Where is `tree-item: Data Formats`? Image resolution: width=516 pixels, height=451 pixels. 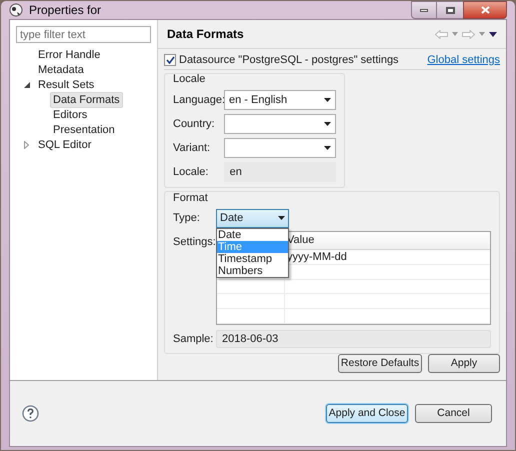 tree-item: Data Formats is located at coordinates (86, 100).